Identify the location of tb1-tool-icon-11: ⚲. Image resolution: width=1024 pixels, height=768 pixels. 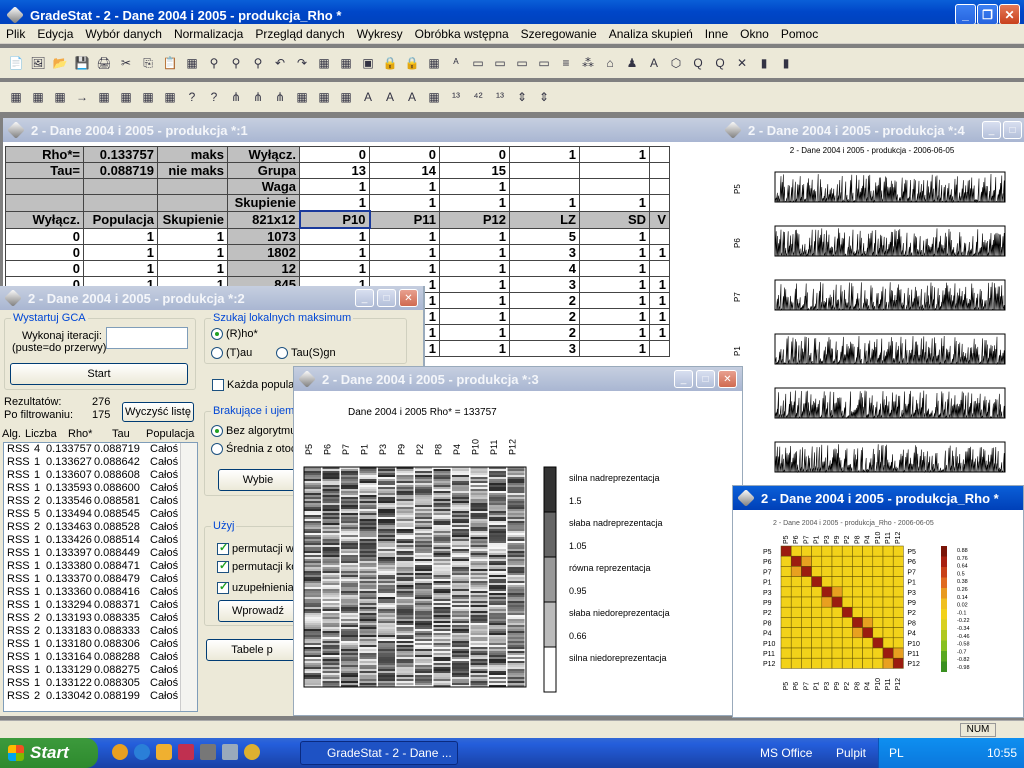
(258, 63).